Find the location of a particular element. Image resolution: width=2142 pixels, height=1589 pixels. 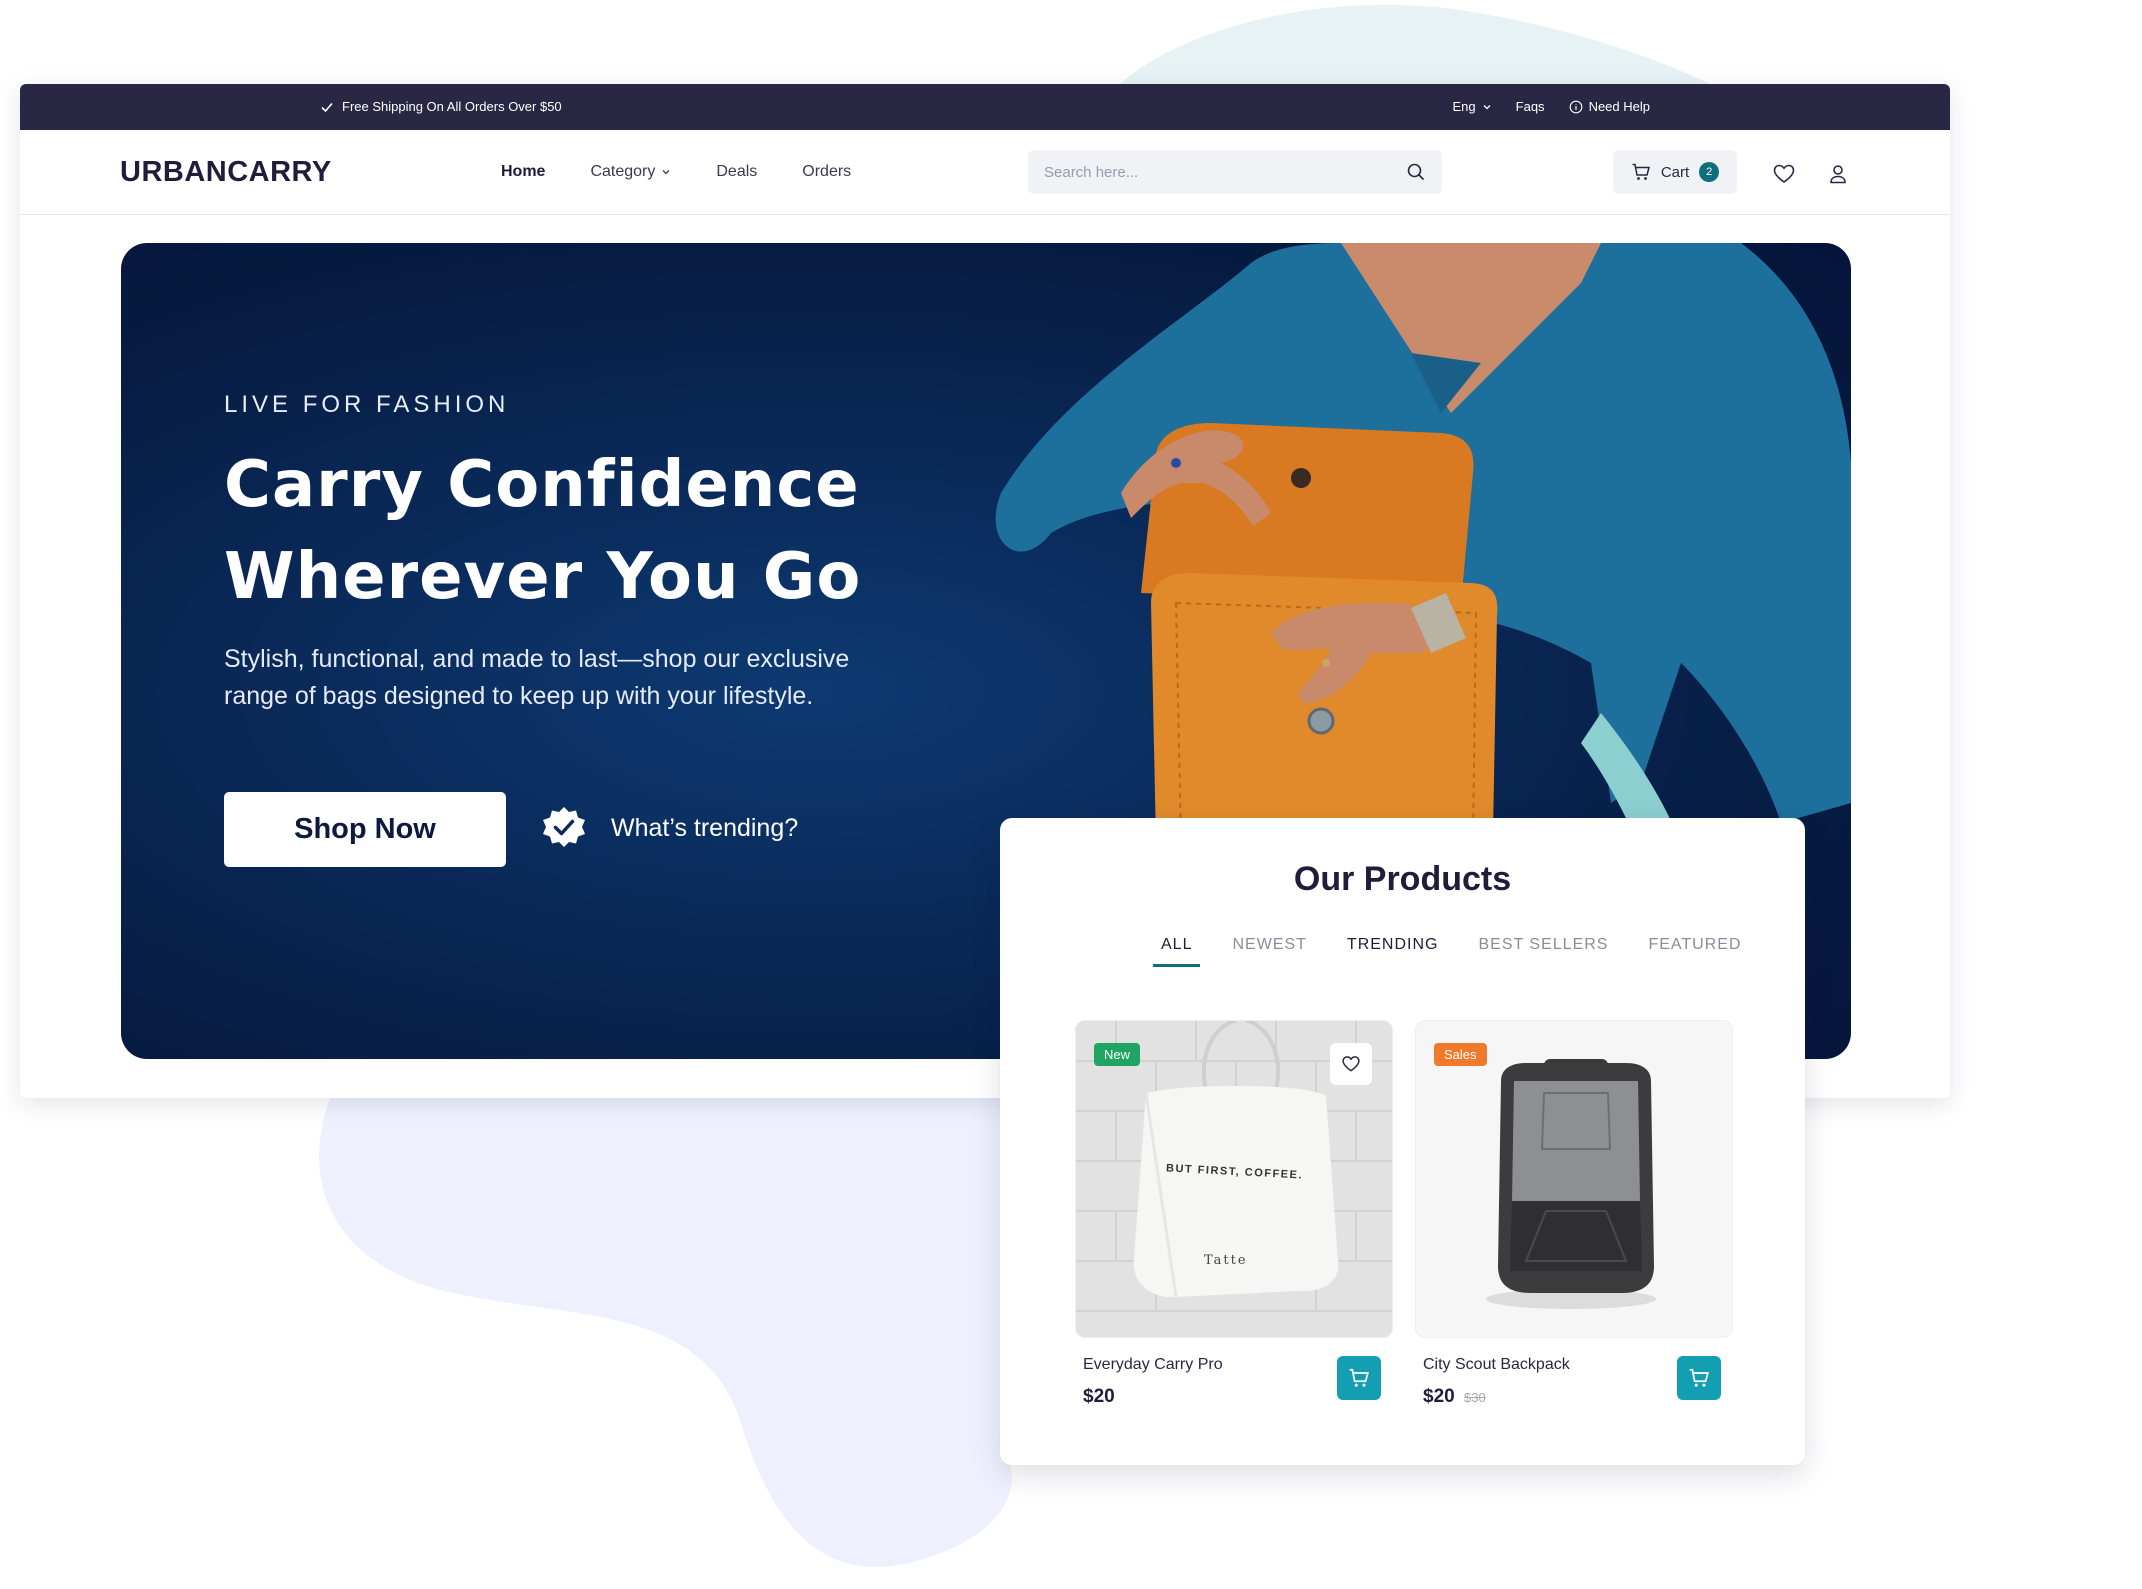

shop-now-button: Shop Now is located at coordinates (365, 829).